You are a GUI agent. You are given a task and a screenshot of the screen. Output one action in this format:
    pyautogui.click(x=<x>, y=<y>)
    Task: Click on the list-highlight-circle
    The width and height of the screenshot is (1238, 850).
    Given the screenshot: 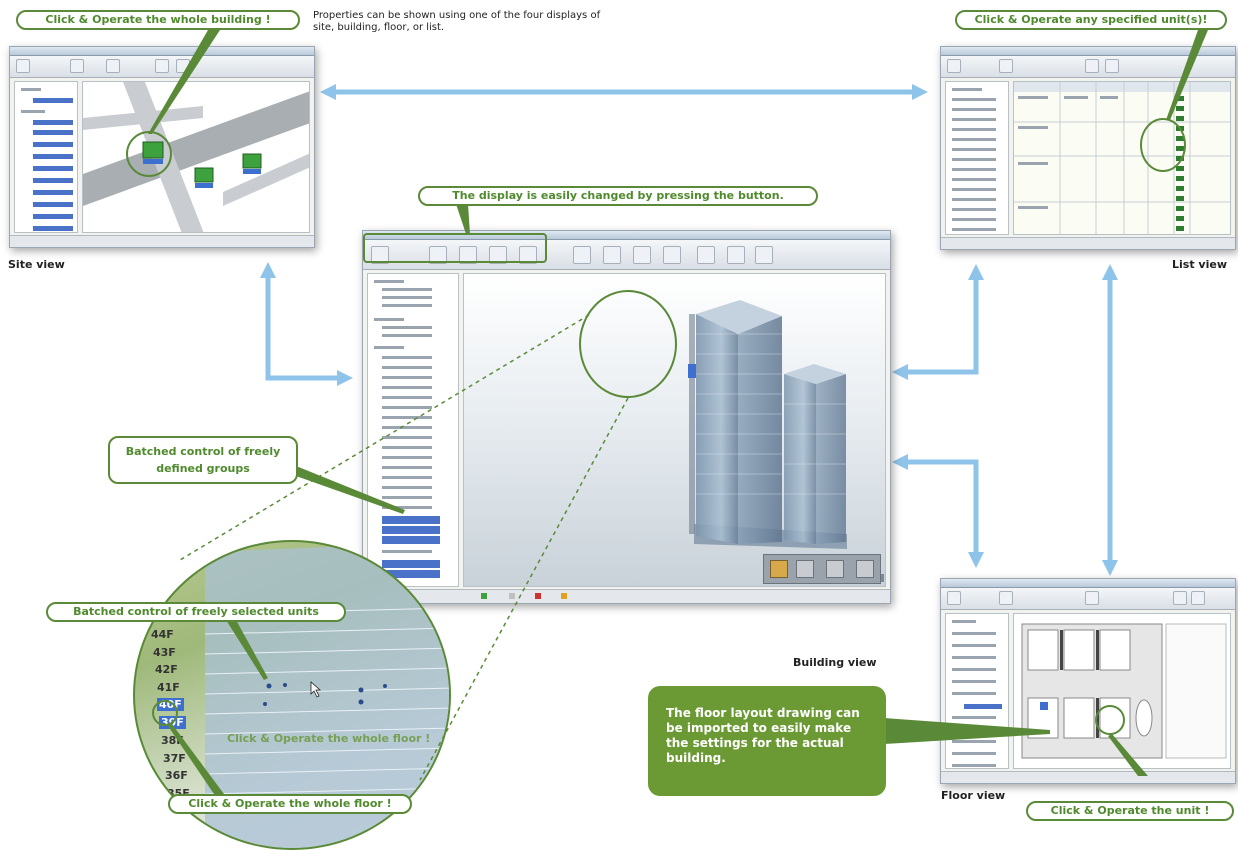 What is the action you would take?
    pyautogui.click(x=1163, y=145)
    